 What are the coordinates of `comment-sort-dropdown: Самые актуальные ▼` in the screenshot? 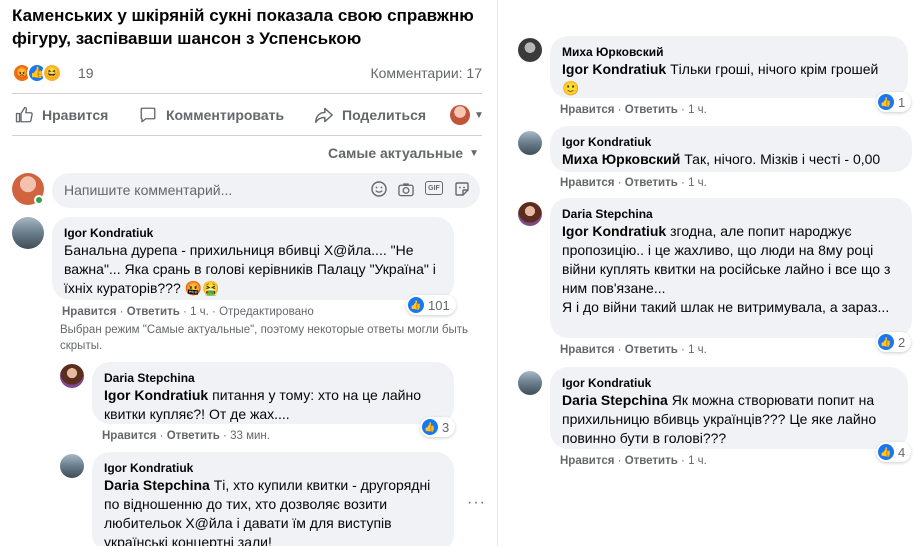 It's located at (403, 153).